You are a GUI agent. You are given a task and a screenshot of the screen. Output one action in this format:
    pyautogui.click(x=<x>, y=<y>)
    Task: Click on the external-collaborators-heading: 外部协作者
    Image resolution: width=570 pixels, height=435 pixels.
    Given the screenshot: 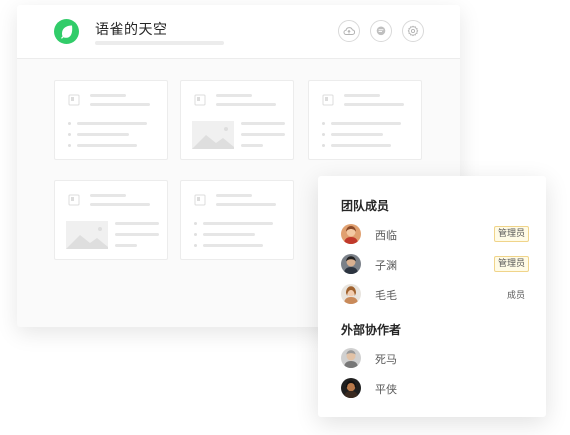 What is the action you would take?
    pyautogui.click(x=371, y=330)
    